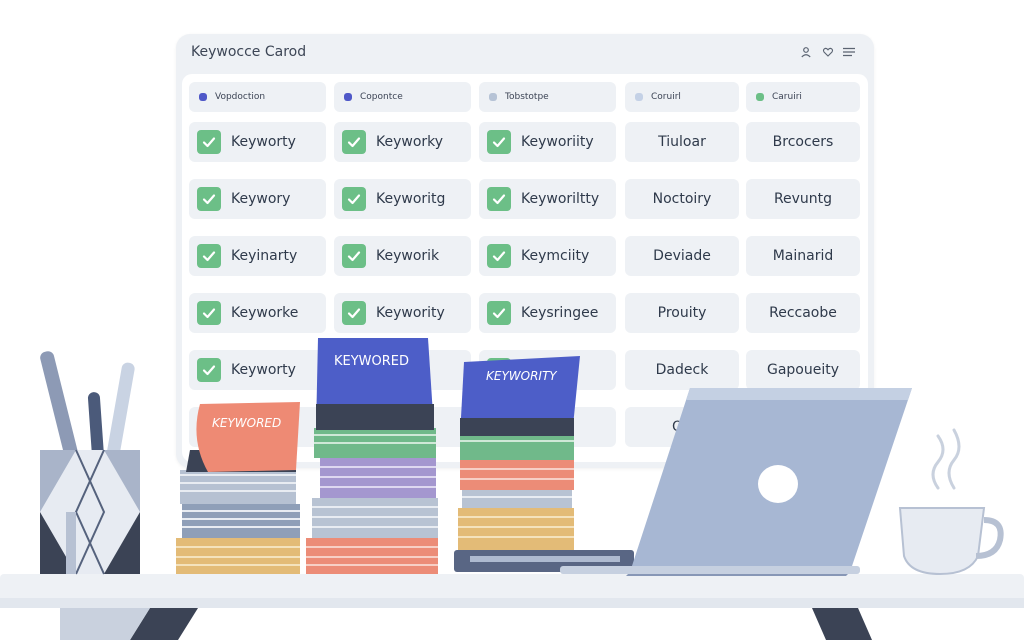 The image size is (1024, 640). I want to click on book-stack-right, so click(544, 503).